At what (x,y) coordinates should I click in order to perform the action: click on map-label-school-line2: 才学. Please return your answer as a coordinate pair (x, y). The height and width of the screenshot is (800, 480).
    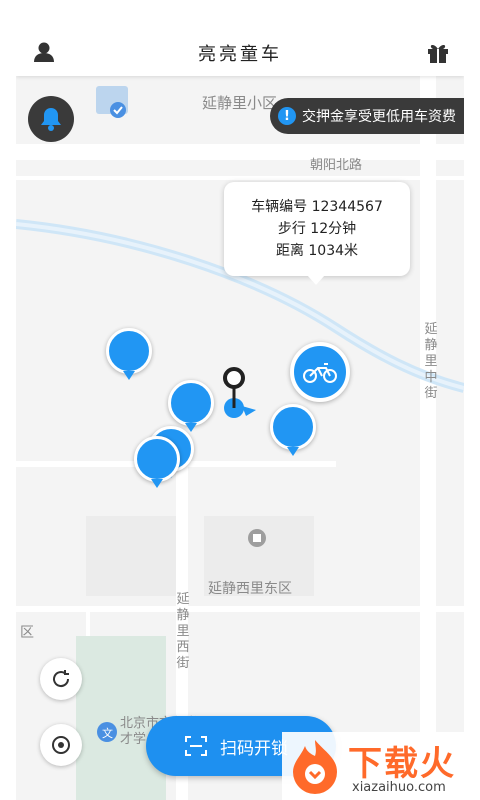
    Looking at the image, I should click on (133, 739).